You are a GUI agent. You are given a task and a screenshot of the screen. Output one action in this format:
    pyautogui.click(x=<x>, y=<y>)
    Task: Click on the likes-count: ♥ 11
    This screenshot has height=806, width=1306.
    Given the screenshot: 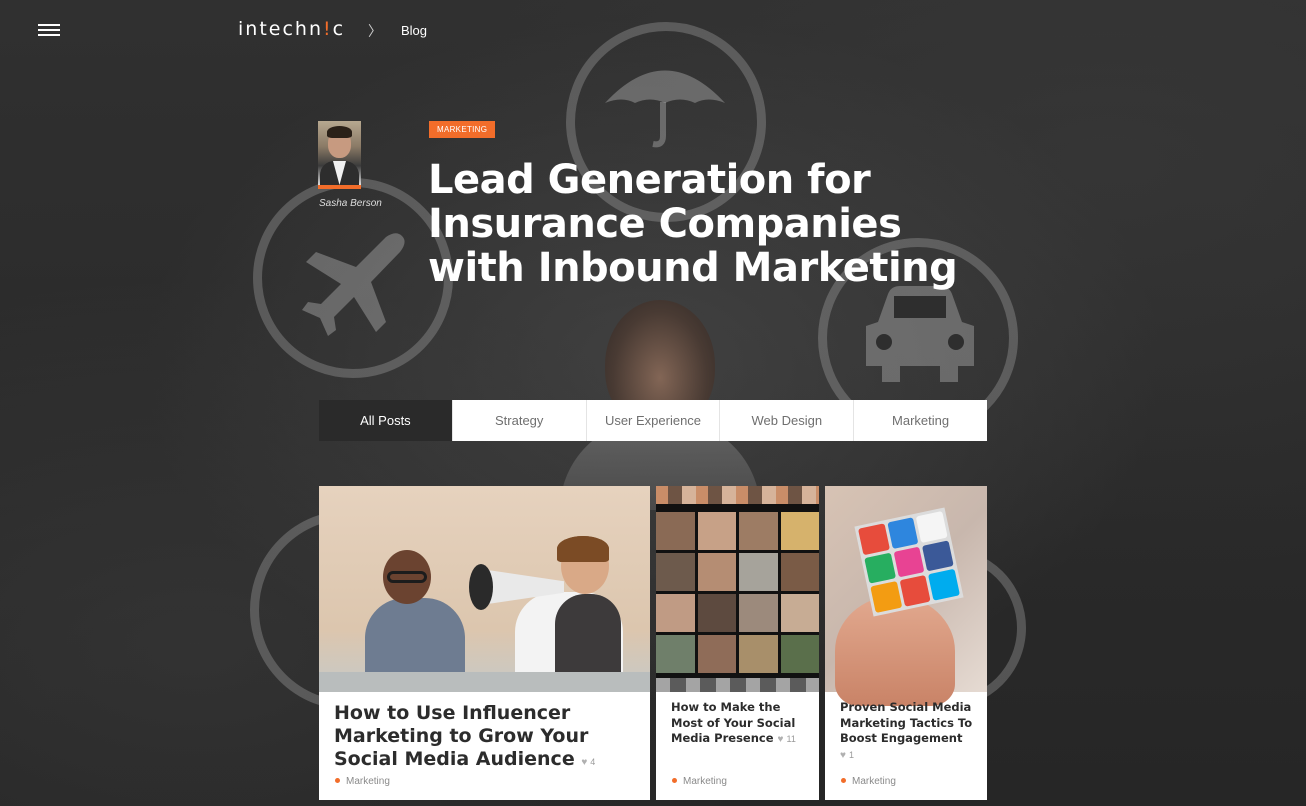 What is the action you would take?
    pyautogui.click(x=786, y=739)
    